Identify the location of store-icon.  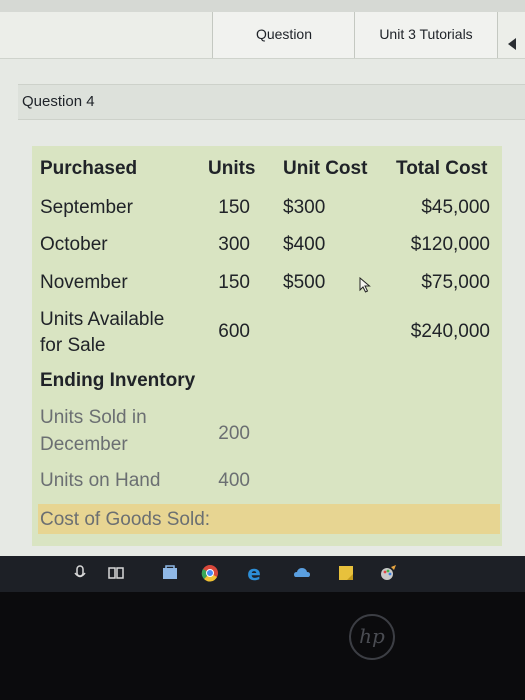
(170, 573).